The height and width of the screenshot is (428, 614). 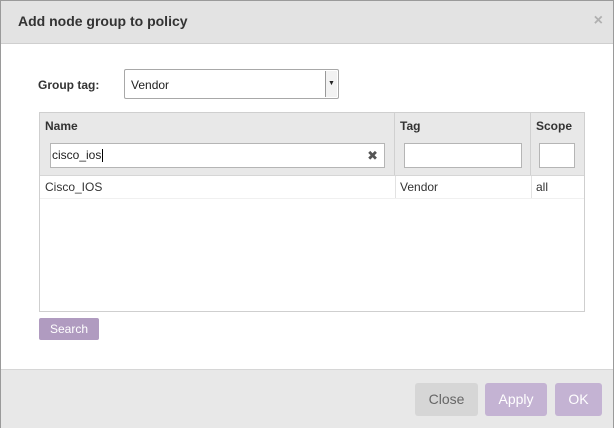 What do you see at coordinates (103, 21) in the screenshot?
I see `dialog-title: Add node group to policy` at bounding box center [103, 21].